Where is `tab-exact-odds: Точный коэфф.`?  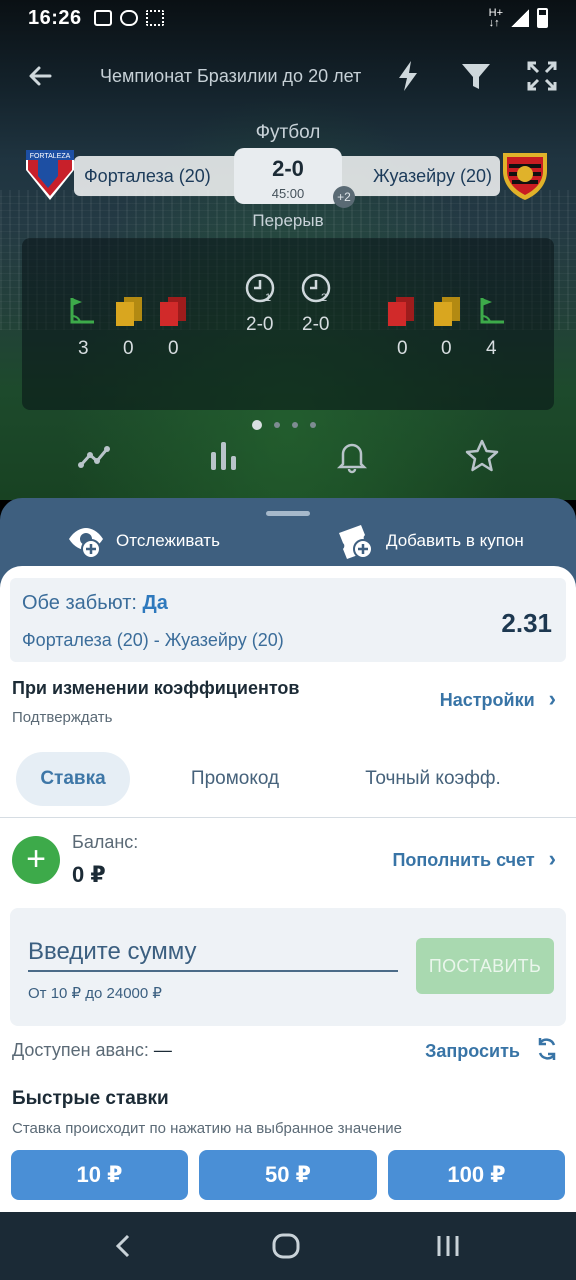 tab-exact-odds: Точный коэфф. is located at coordinates (433, 779).